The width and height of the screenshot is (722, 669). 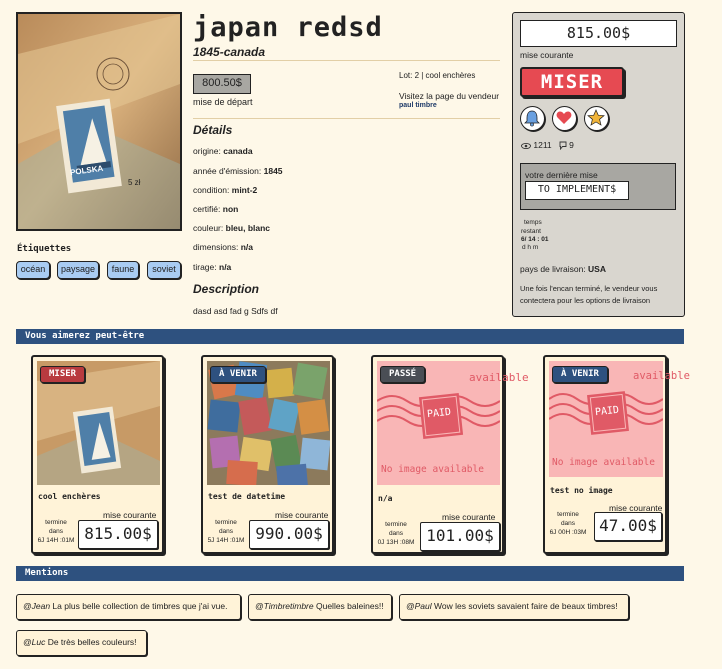 I want to click on description-heading: Description, so click(x=226, y=289).